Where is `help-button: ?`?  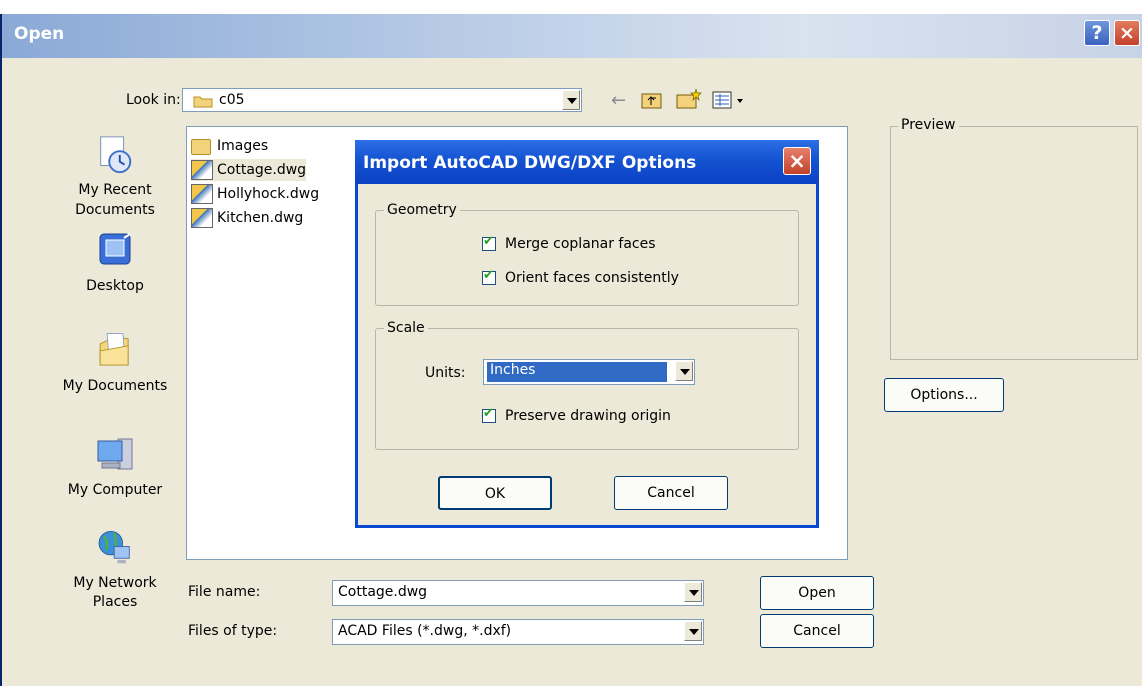
help-button: ? is located at coordinates (1097, 33).